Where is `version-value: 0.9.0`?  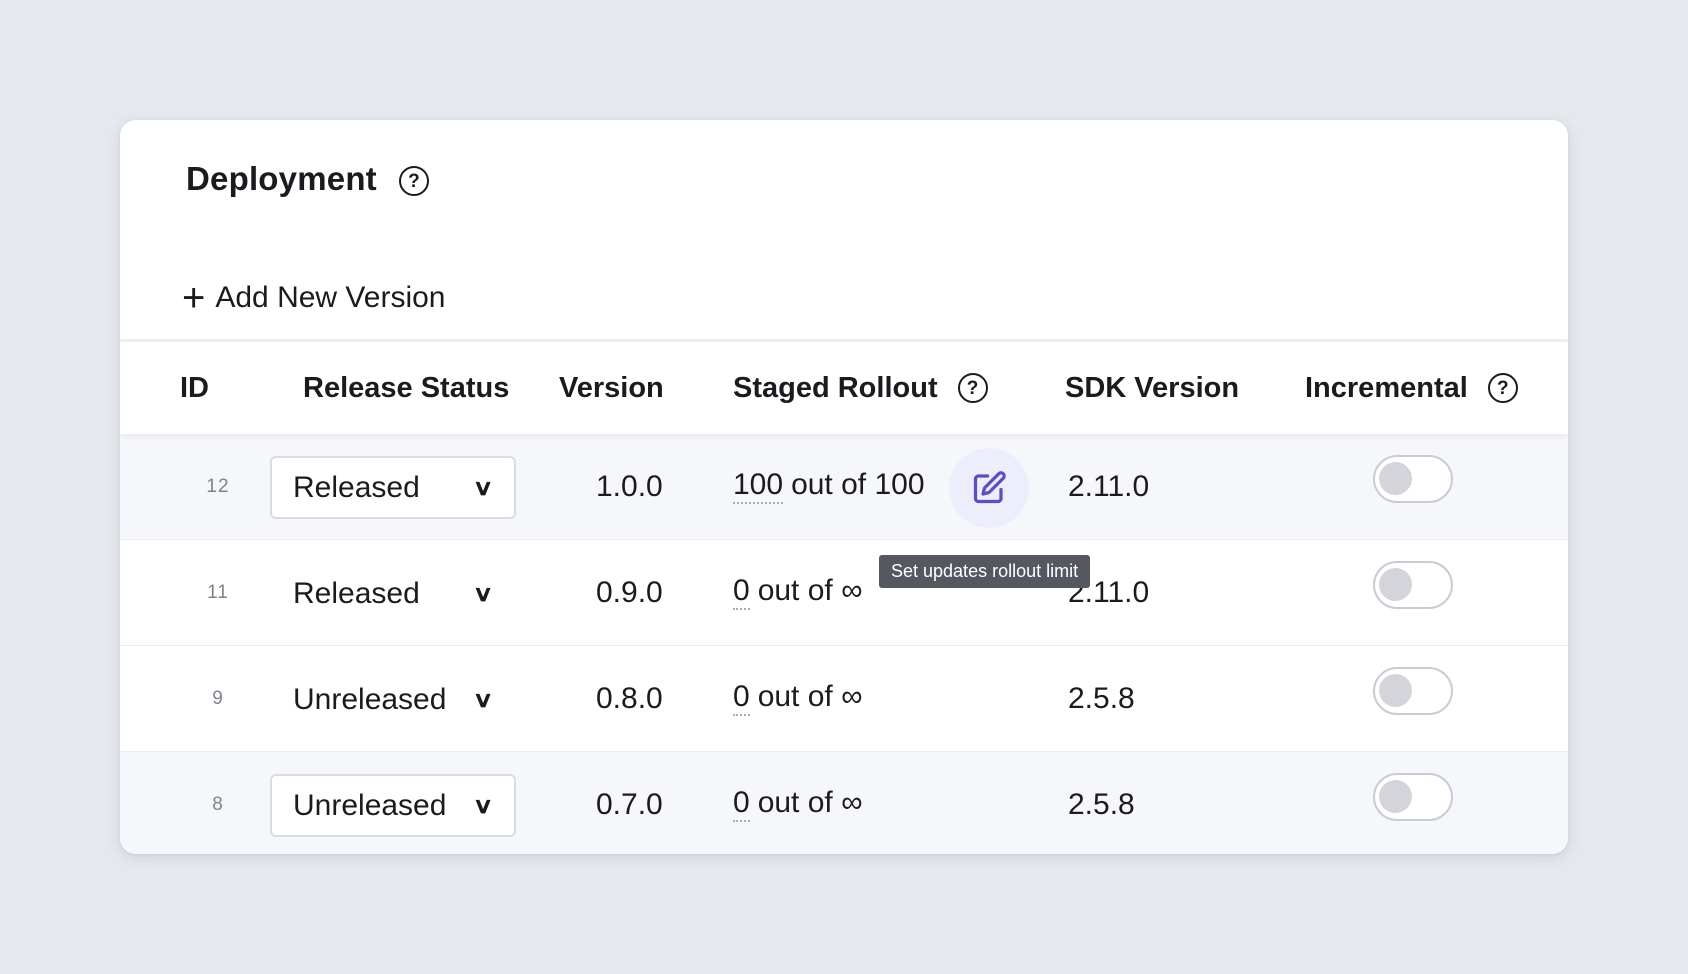 version-value: 0.9.0 is located at coordinates (629, 592).